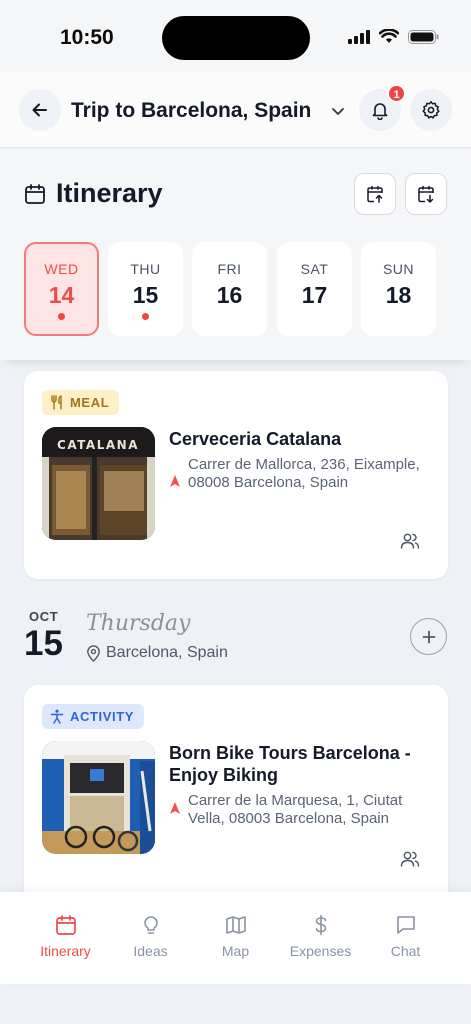 The height and width of the screenshot is (1024, 471). Describe the element at coordinates (396, 93) in the screenshot. I see `notification-badge: 1` at that location.